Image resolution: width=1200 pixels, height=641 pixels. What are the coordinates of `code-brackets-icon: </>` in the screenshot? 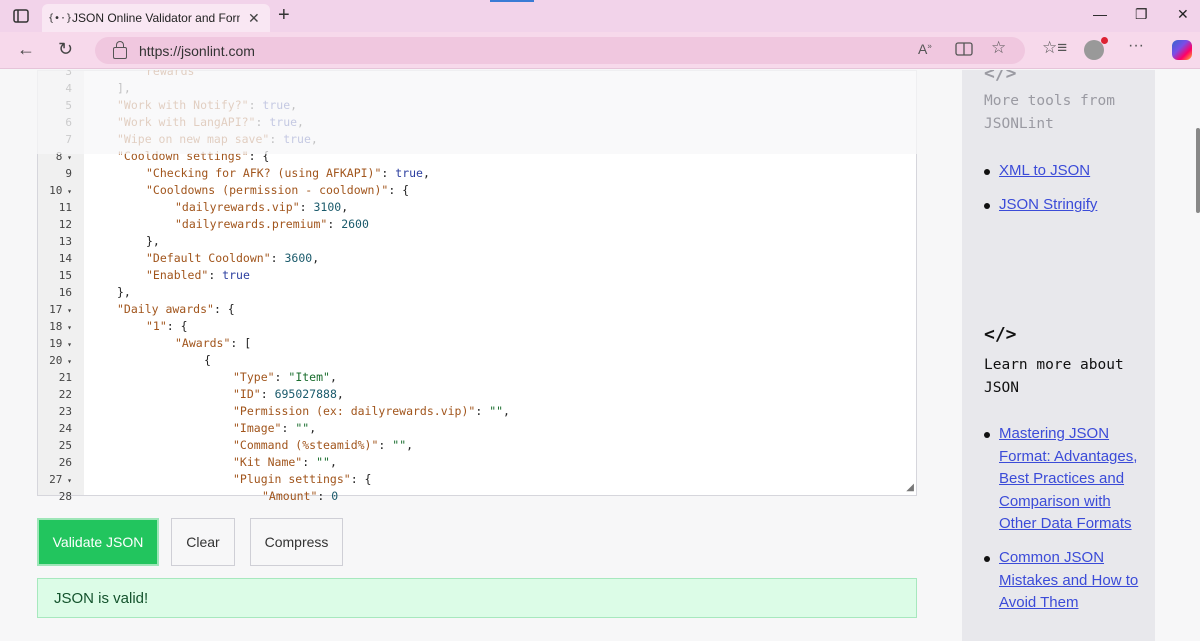 It's located at (1000, 334).